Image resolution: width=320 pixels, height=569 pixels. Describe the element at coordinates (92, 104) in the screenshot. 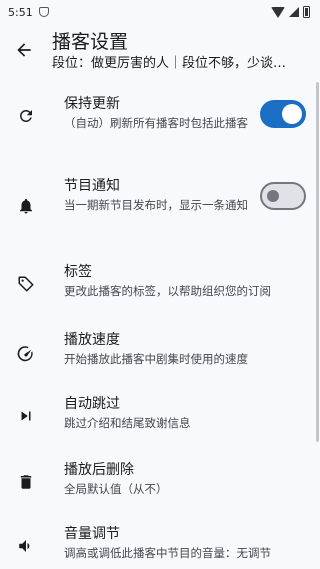

I see `setting-label: 保持更新` at that location.